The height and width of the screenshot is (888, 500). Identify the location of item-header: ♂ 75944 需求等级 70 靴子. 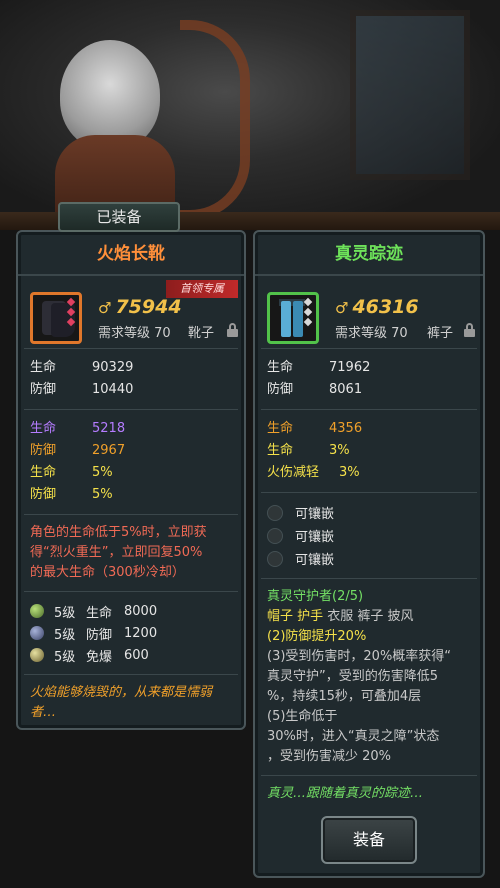
(131, 311).